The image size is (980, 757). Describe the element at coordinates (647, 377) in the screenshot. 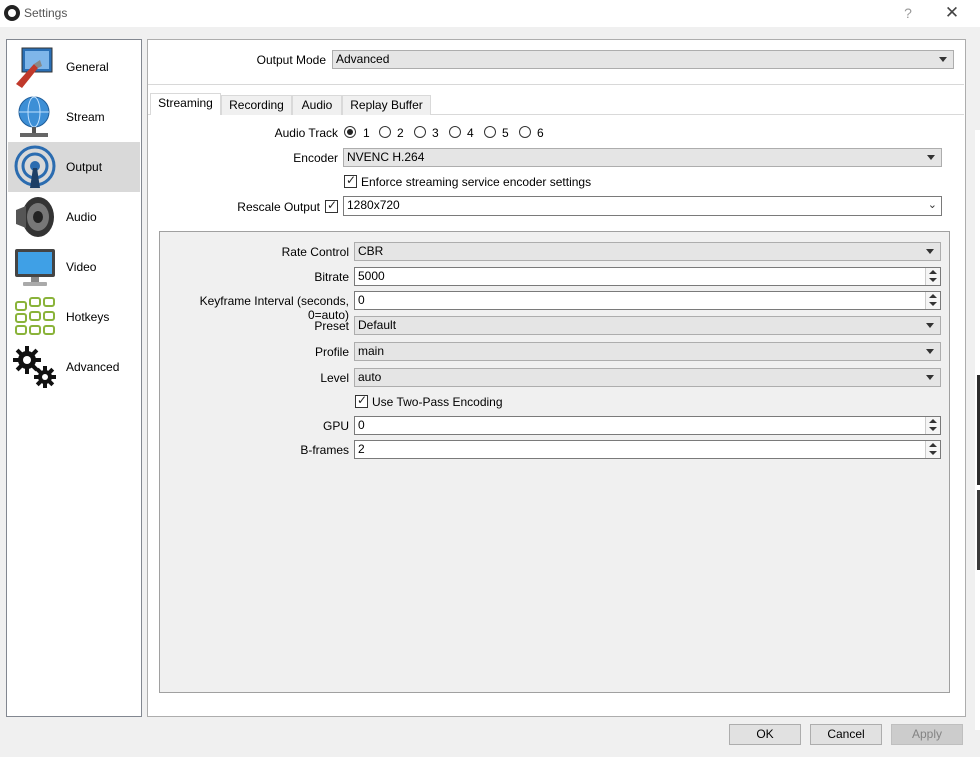

I see `level-select: auto` at that location.